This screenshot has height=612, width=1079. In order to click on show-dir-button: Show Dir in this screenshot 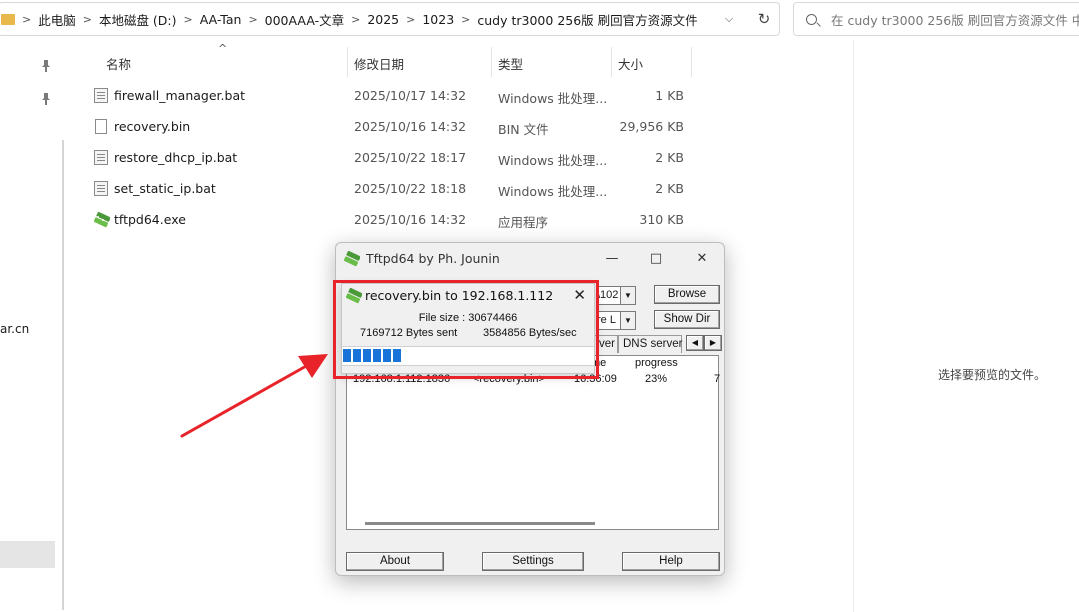, I will do `click(687, 319)`.